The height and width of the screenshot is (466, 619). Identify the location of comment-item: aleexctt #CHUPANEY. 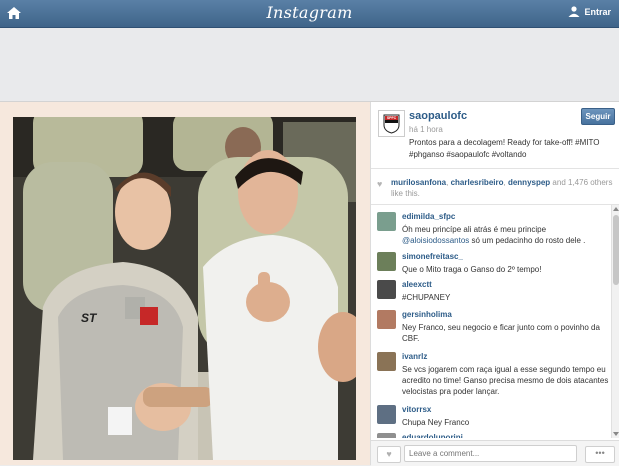
(491, 292).